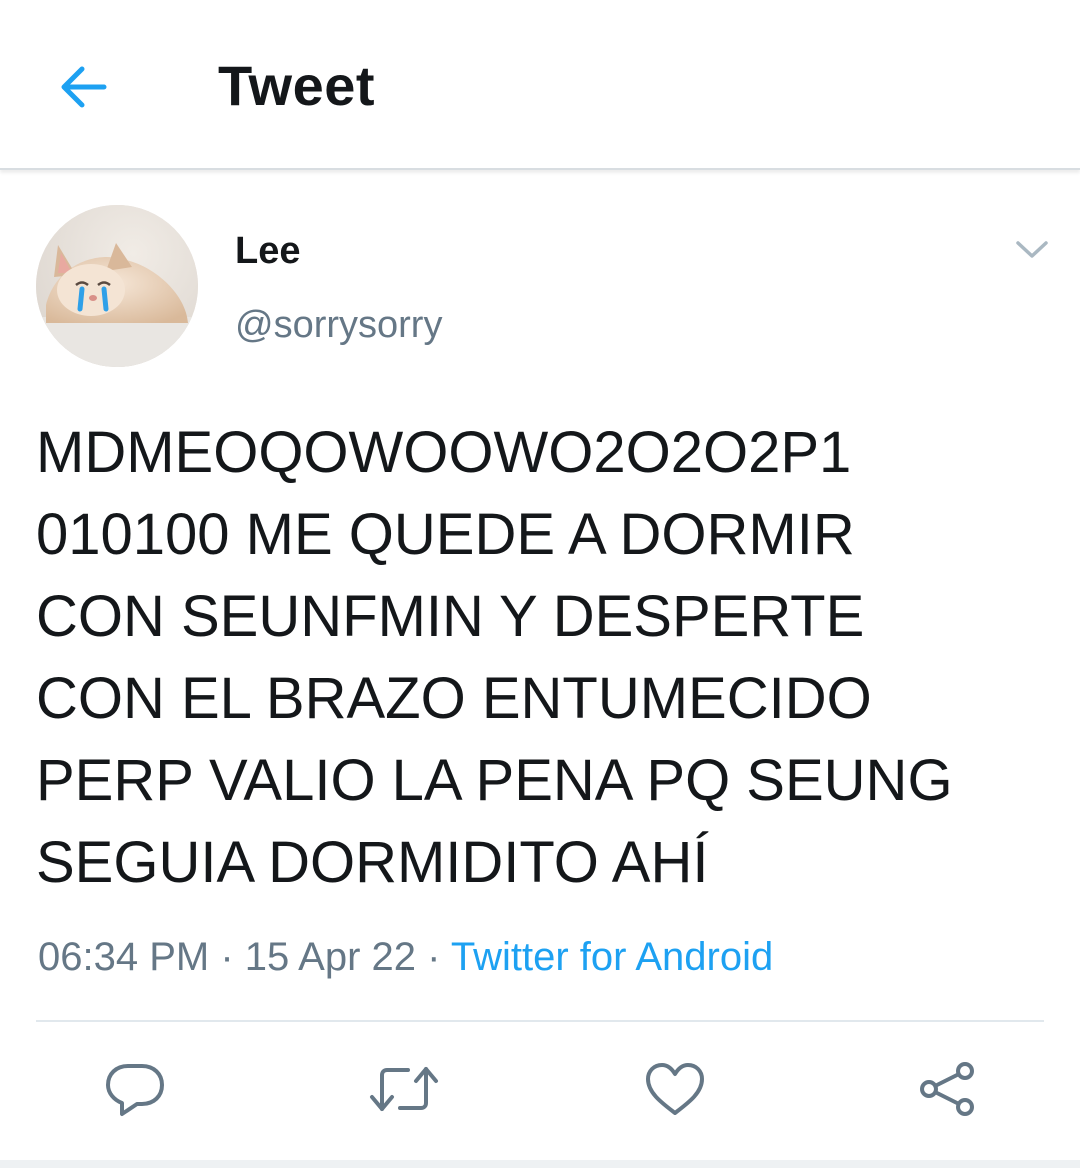 This screenshot has width=1080, height=1168. Describe the element at coordinates (338, 325) in the screenshot. I see `author-handle: @sorrysorry` at that location.